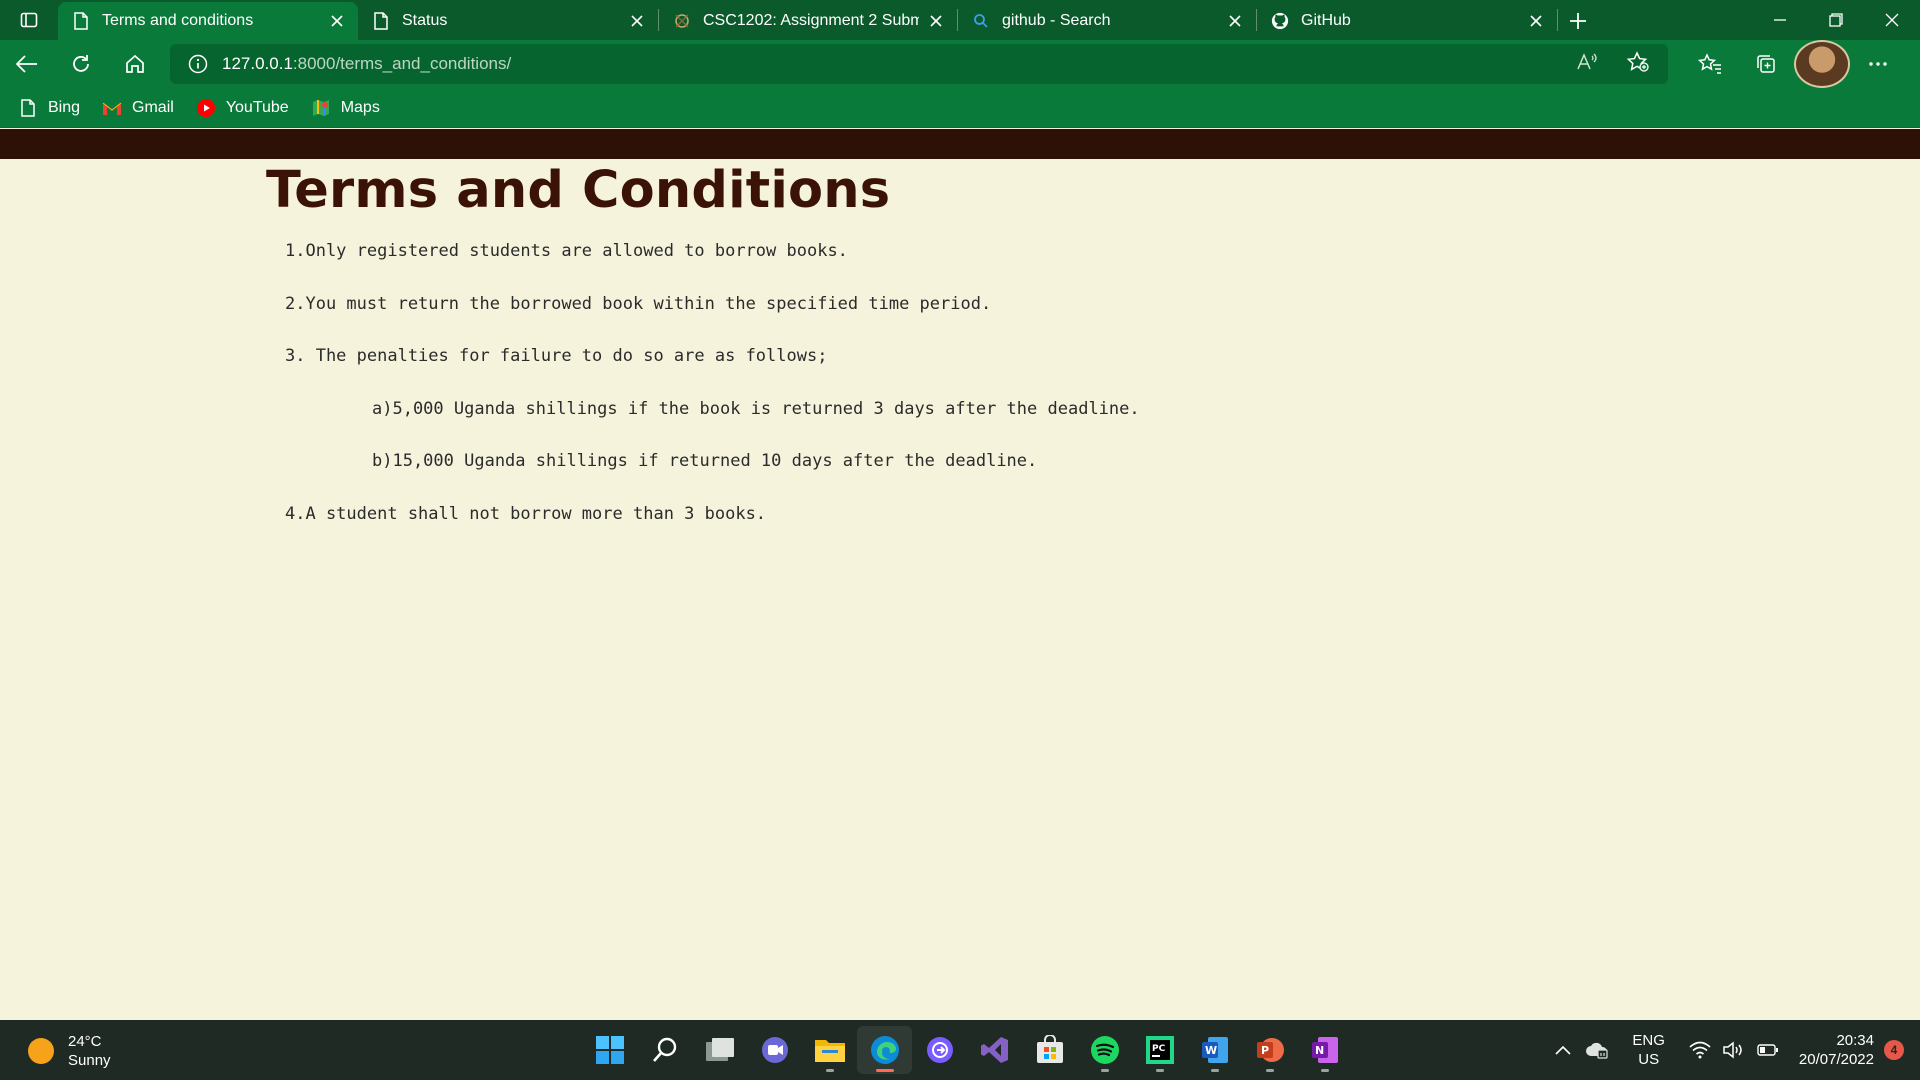  I want to click on tab-title: CSC1202: Assignment 2 Submiss, so click(811, 20).